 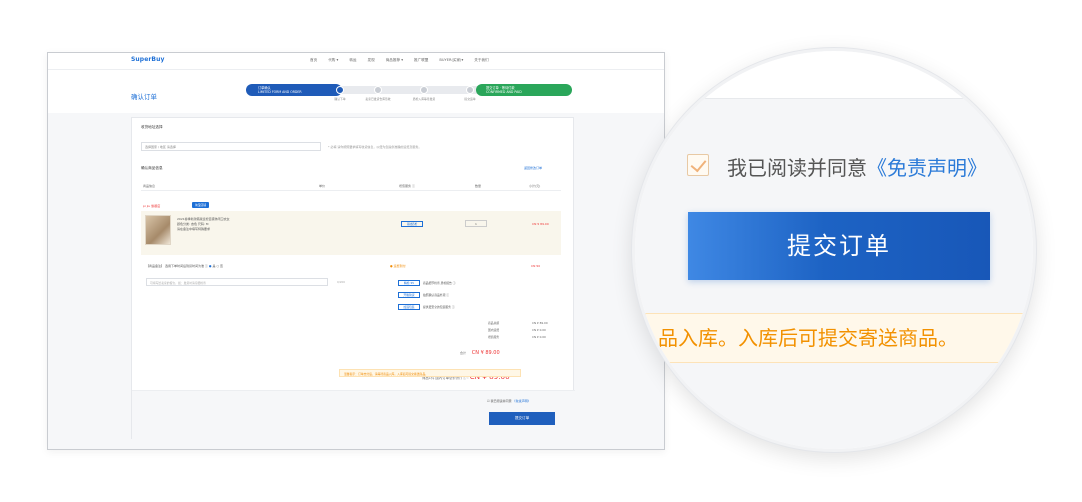 I want to click on service-tag: 基础质检, so click(x=412, y=224).